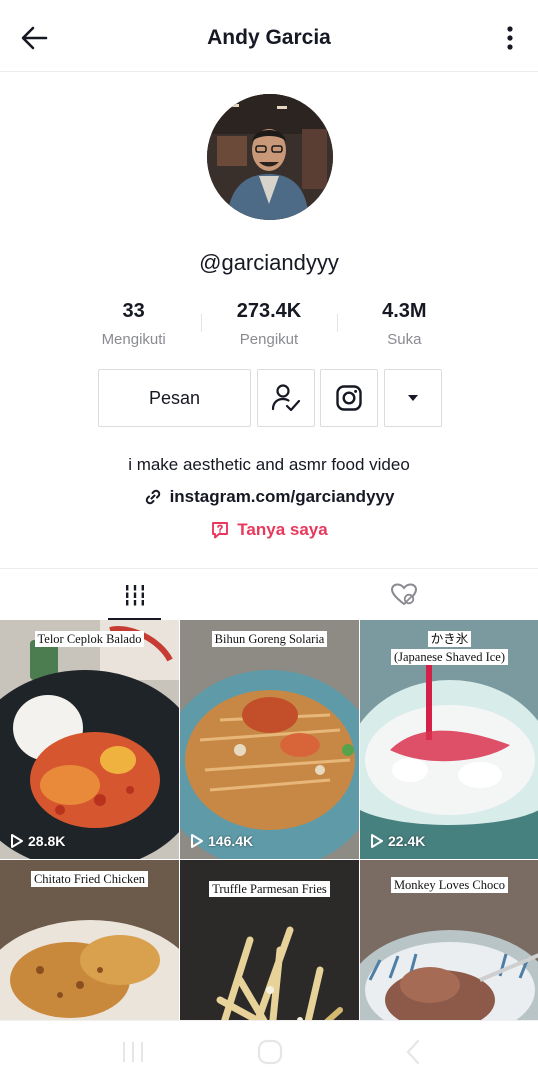 The height and width of the screenshot is (1082, 538). I want to click on video-caption: かき氷 (Japanese Shaved Ice), so click(449, 648).